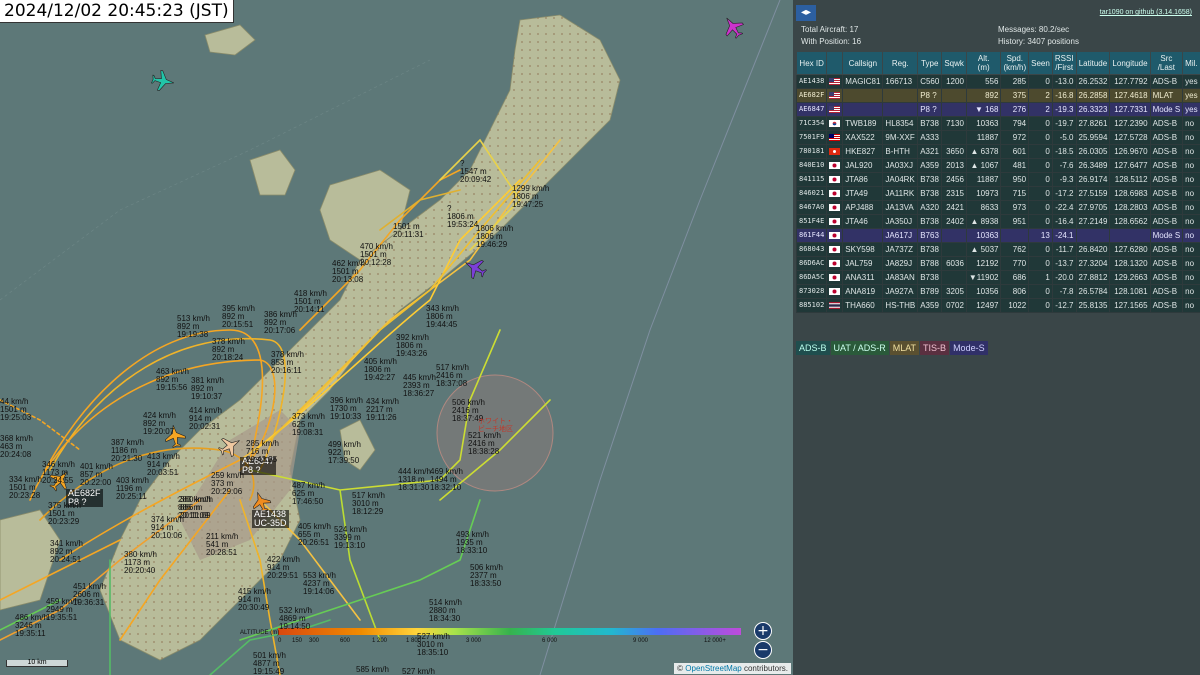 This screenshot has width=1200, height=675. Describe the element at coordinates (863, 81) in the screenshot. I see `cell-call: MAGIC81` at that location.